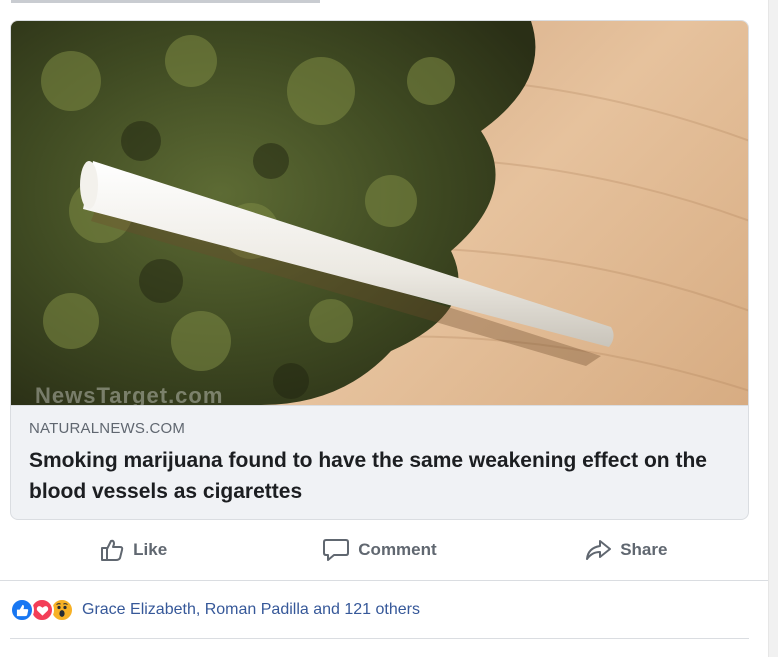 The image size is (778, 657). I want to click on comments-divider, so click(379, 638).